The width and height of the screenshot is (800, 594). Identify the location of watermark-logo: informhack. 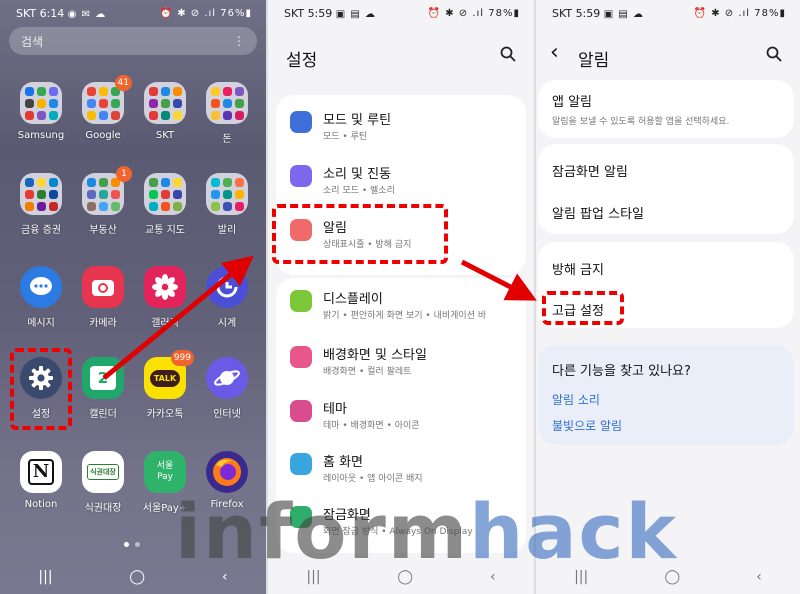
(426, 531).